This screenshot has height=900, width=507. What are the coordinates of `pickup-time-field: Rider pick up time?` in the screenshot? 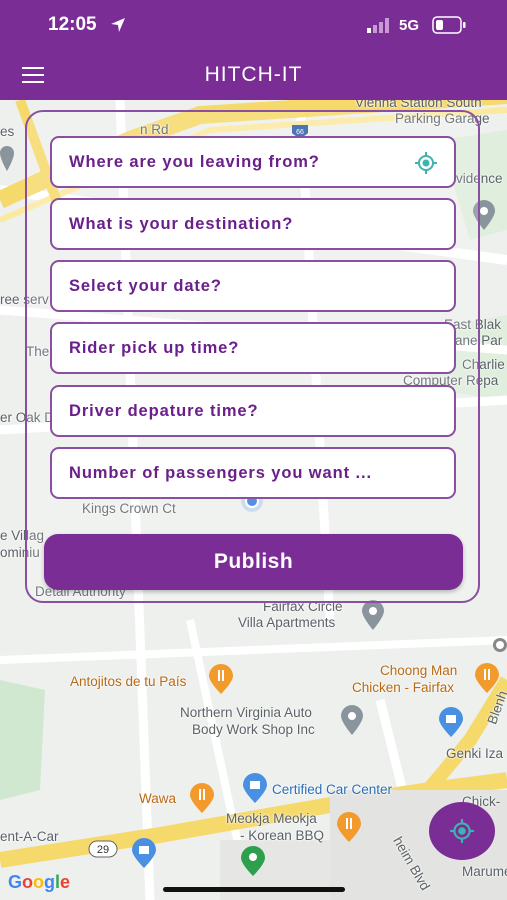 It's located at (253, 348).